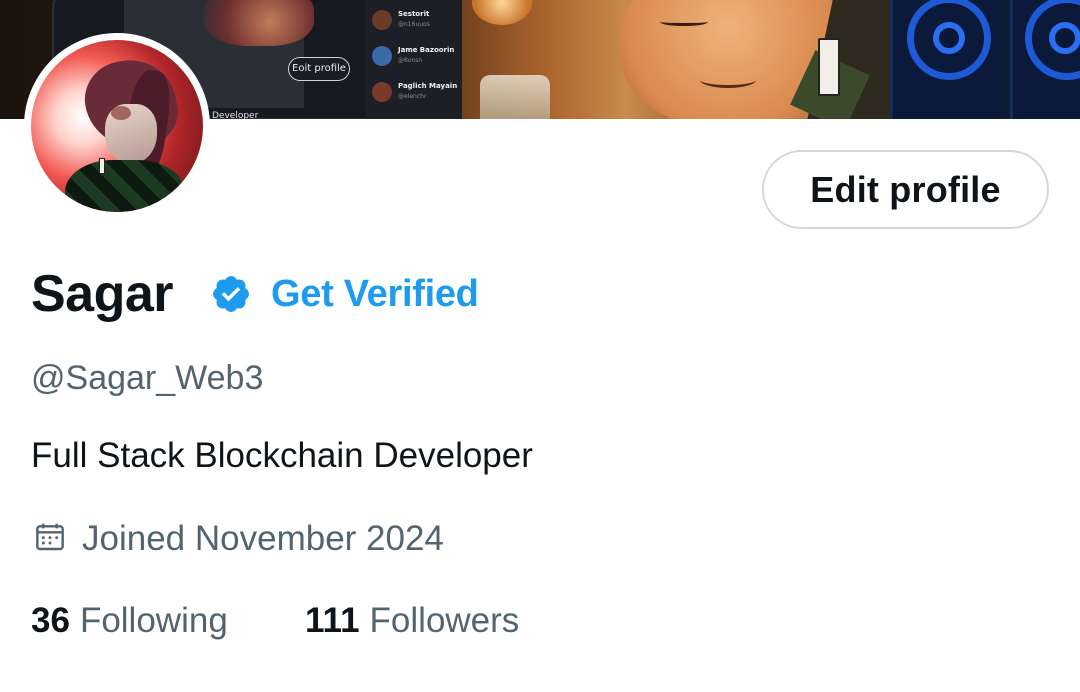 The height and width of the screenshot is (692, 1080). I want to click on avatar-image, so click(117, 126).